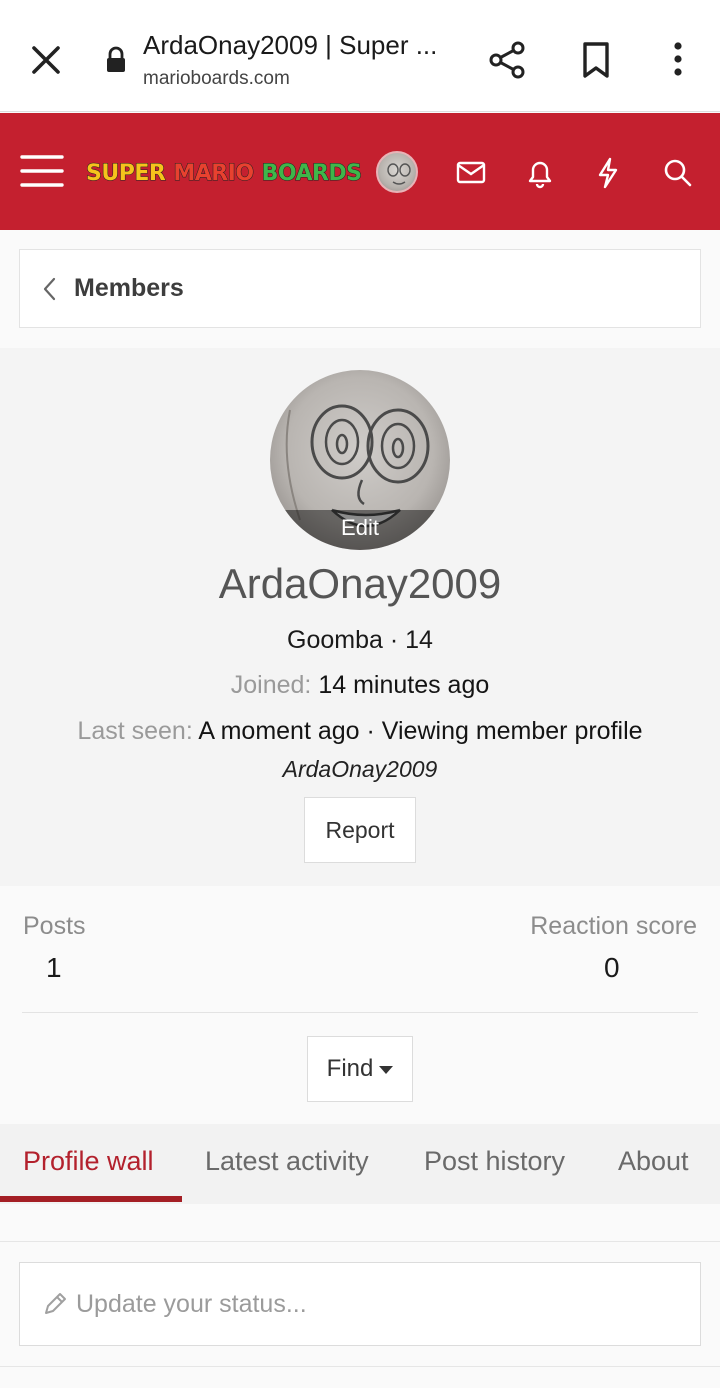  Describe the element at coordinates (471, 173) in the screenshot. I see `envelope-icon` at that location.